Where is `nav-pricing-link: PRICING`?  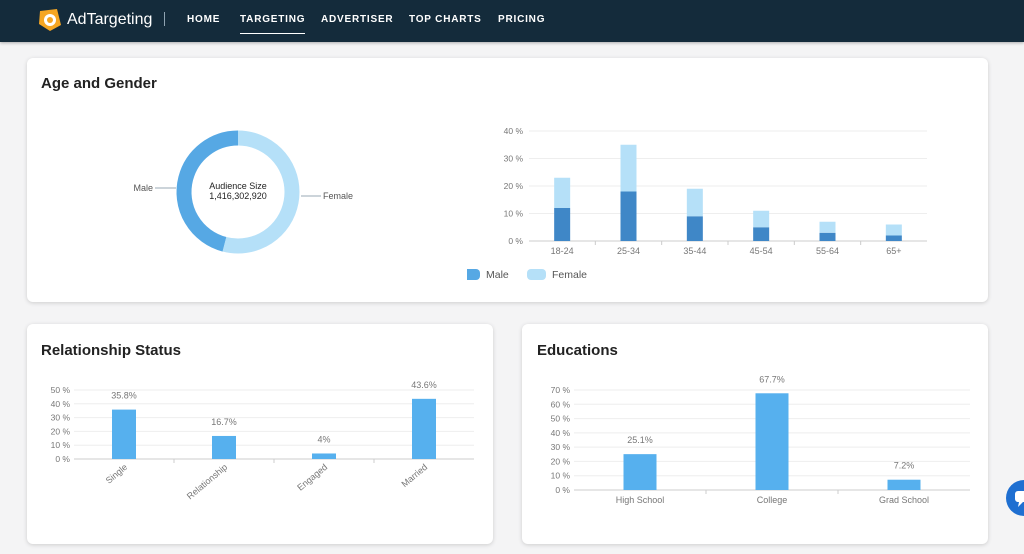 nav-pricing-link: PRICING is located at coordinates (521, 19).